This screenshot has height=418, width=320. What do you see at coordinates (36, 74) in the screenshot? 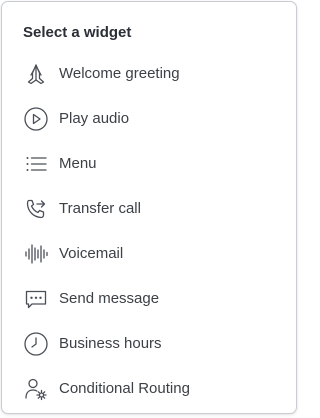
I see `praying-hands-icon` at bounding box center [36, 74].